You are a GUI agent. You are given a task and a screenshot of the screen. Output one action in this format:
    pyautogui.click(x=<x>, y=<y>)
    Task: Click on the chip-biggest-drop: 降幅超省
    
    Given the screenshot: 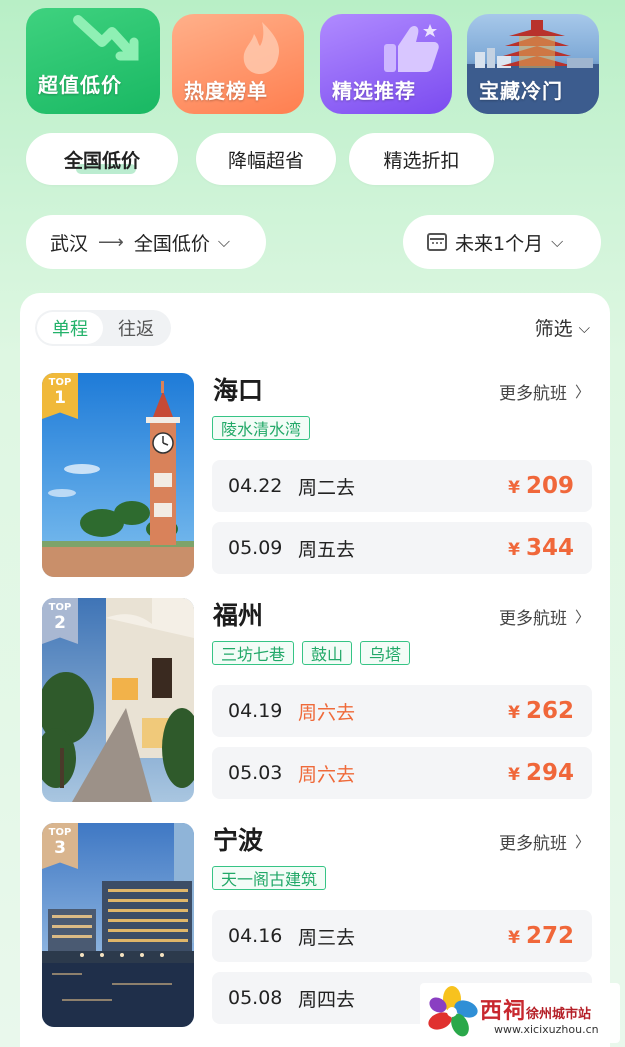 What is the action you would take?
    pyautogui.click(x=266, y=159)
    